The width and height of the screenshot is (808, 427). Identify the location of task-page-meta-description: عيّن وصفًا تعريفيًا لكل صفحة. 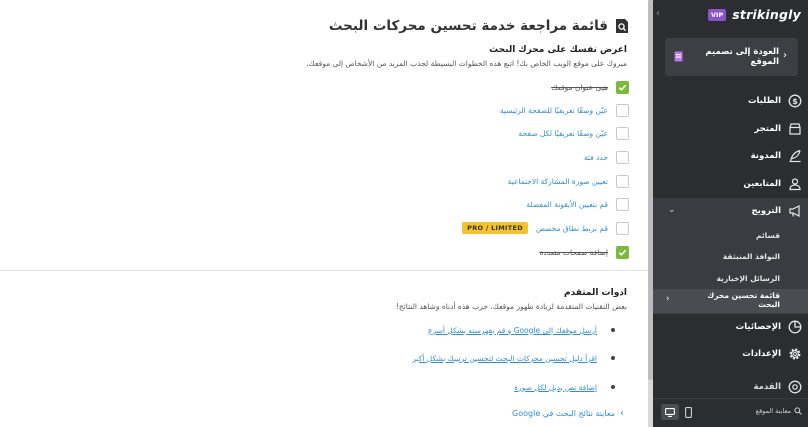
(574, 133).